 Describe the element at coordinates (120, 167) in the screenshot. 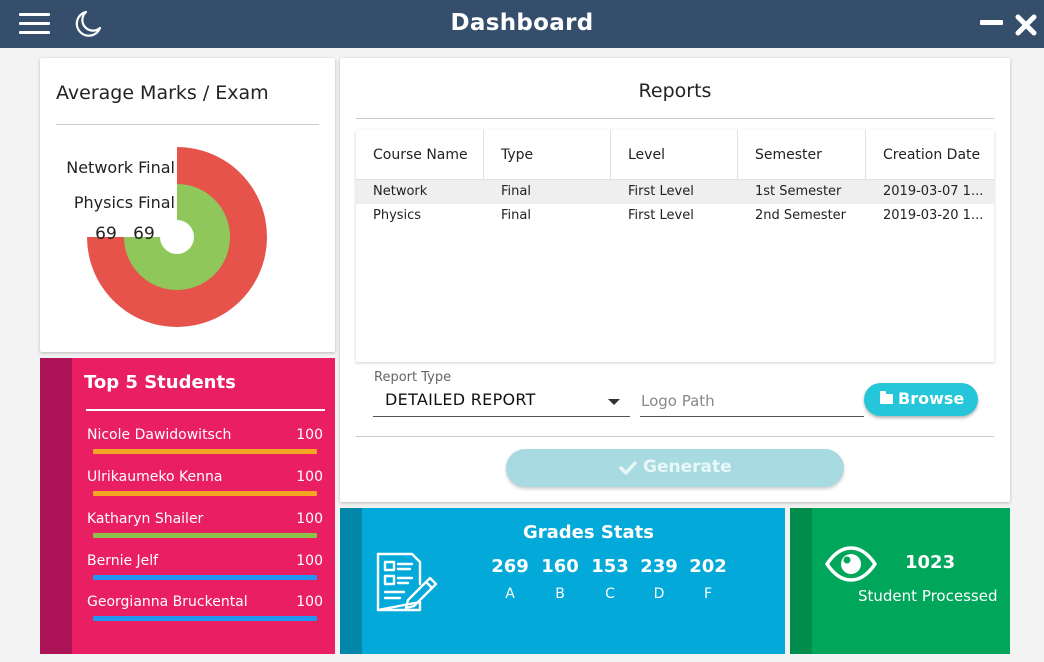

I see `series-label: Network Final` at that location.